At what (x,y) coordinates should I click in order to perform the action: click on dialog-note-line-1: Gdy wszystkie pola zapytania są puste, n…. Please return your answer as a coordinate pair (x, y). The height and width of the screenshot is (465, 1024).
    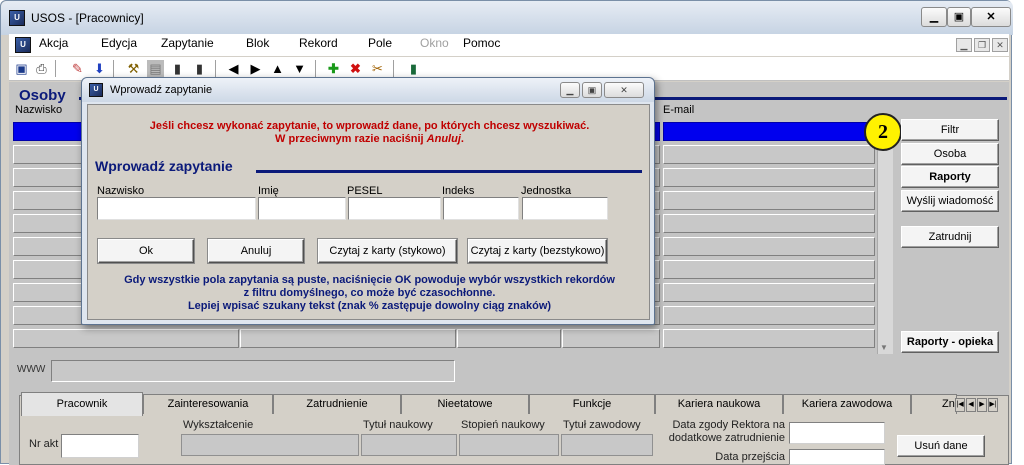
    Looking at the image, I should click on (369, 280).